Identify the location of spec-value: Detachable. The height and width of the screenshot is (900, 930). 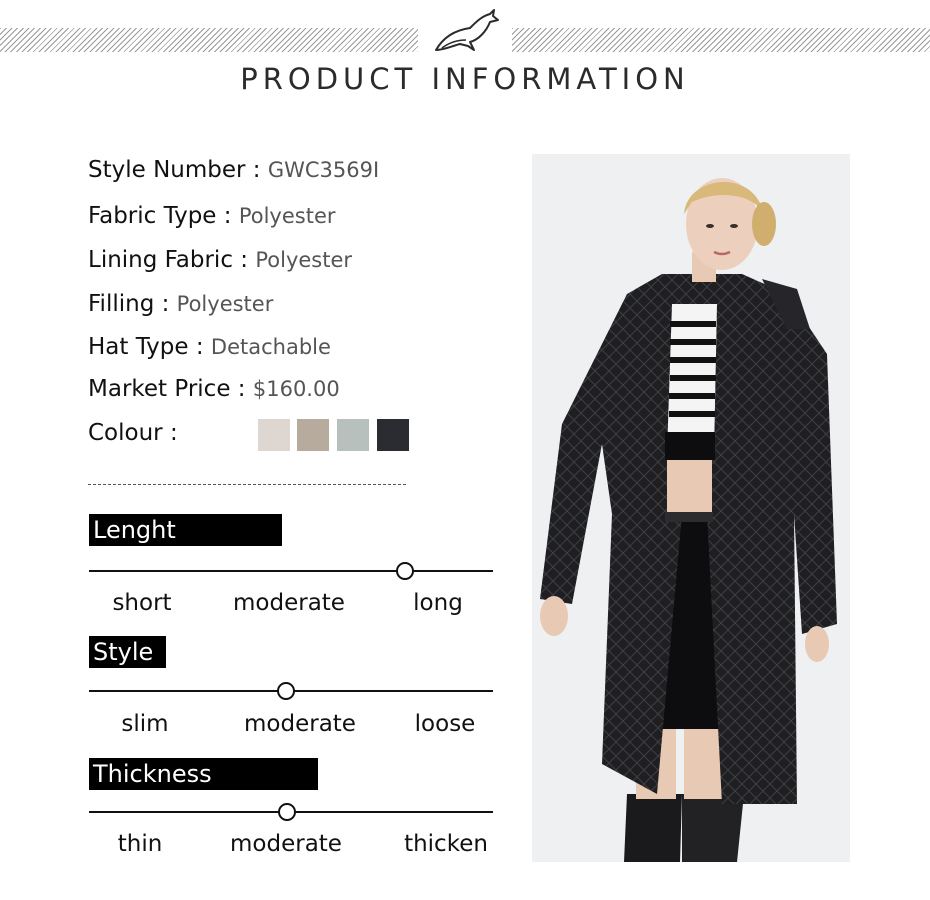
(270, 347).